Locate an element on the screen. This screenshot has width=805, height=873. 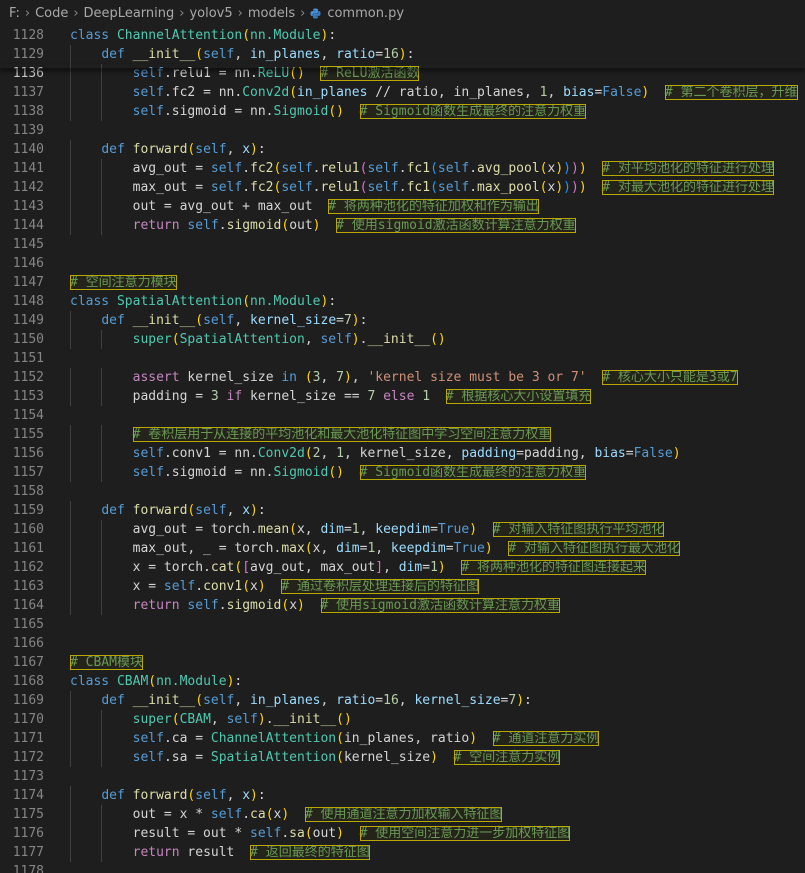
code-line: 1167 # CBAM模块 is located at coordinates (402, 662).